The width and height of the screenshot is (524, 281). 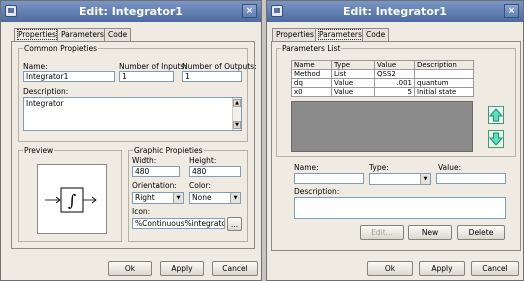 I want to click on param-value-label: Value:, so click(x=450, y=167).